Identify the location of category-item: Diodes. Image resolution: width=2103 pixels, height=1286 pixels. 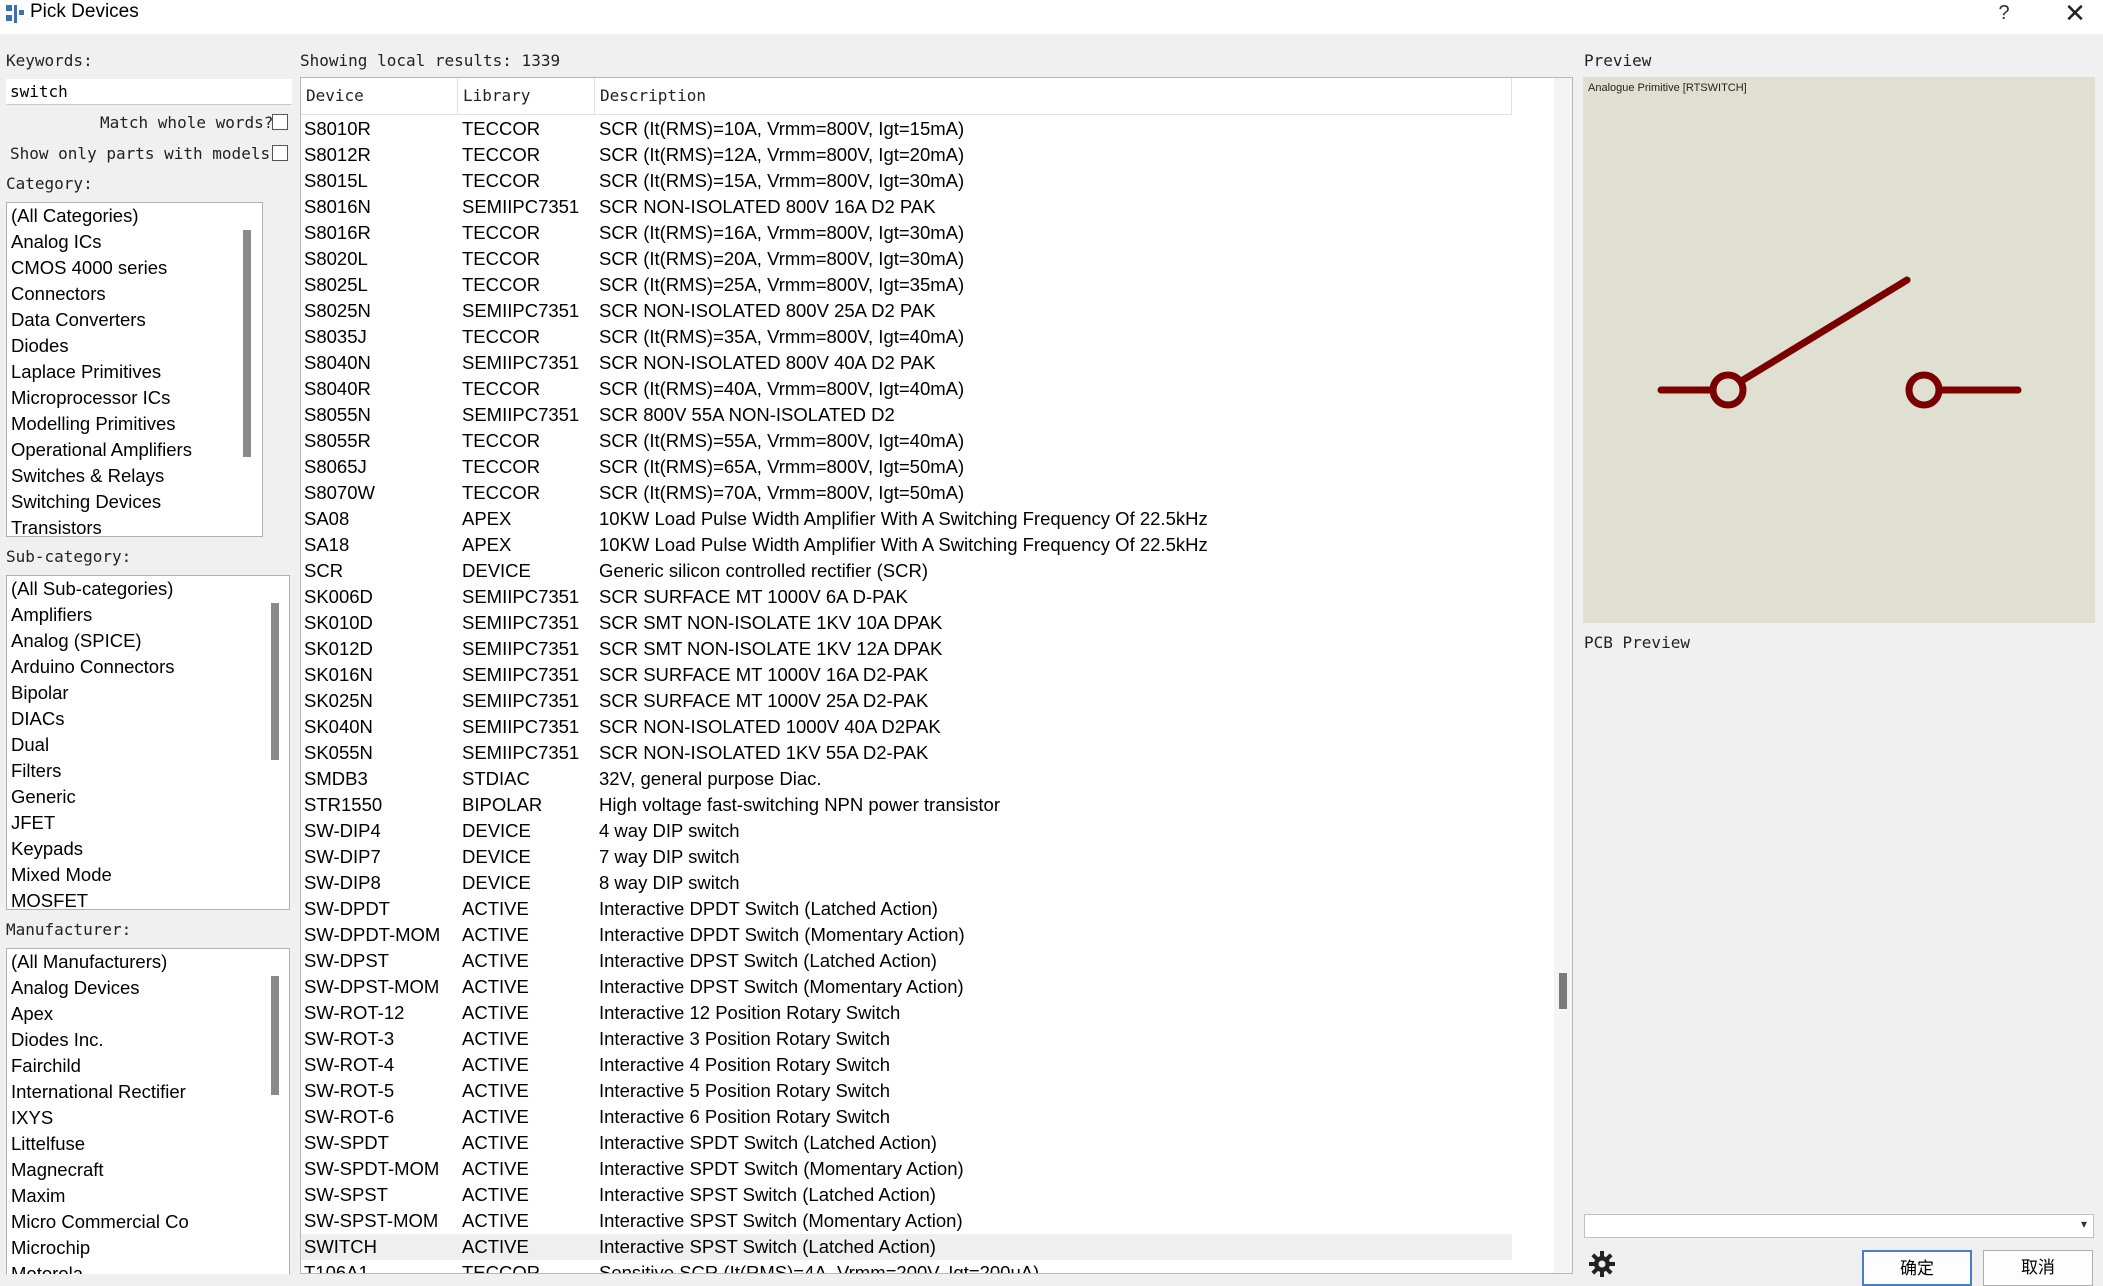
(134, 346).